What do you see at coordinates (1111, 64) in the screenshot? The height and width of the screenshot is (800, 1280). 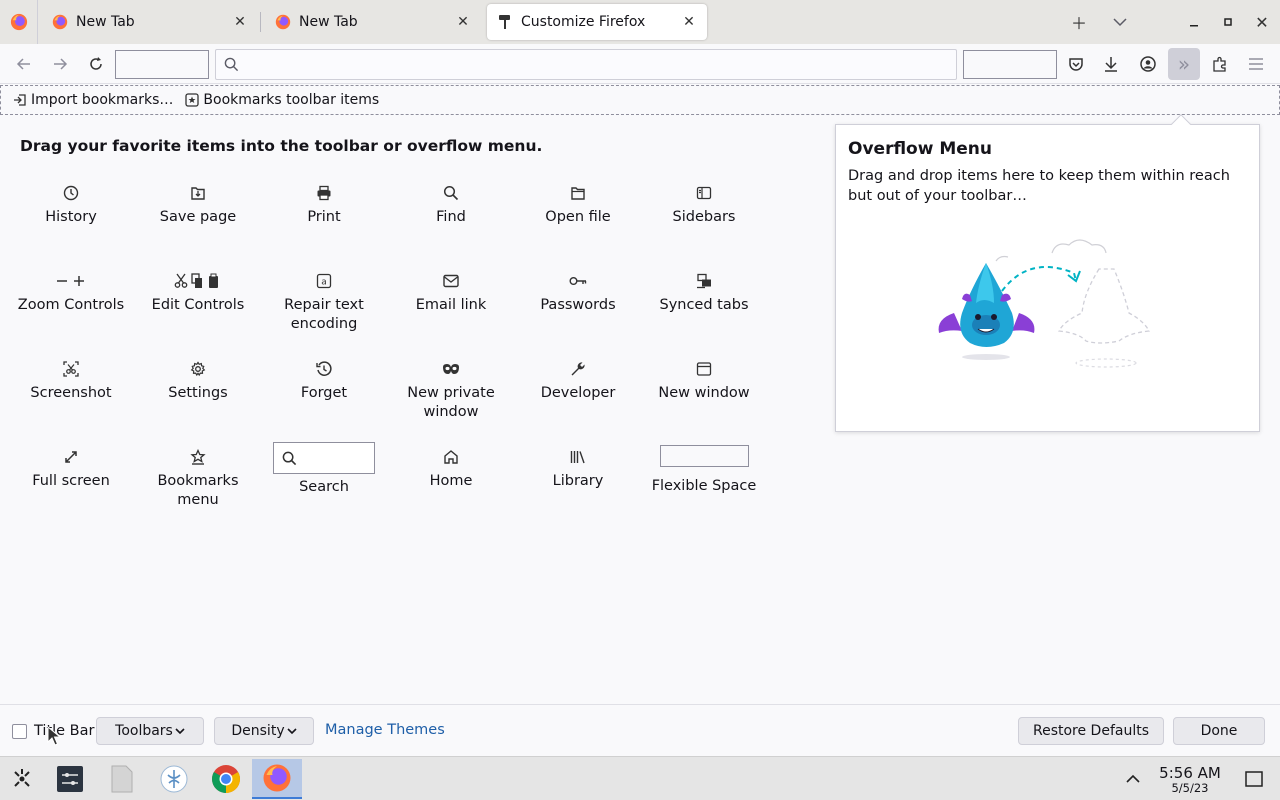 I see `downloads-icon` at bounding box center [1111, 64].